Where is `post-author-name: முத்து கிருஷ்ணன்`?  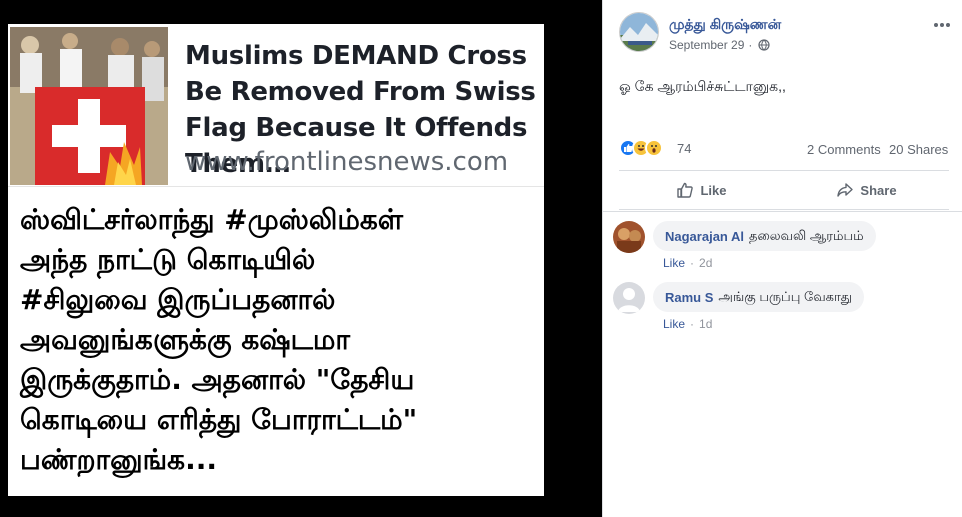
post-author-name: முத்து கிருஷ்ணன் is located at coordinates (725, 25).